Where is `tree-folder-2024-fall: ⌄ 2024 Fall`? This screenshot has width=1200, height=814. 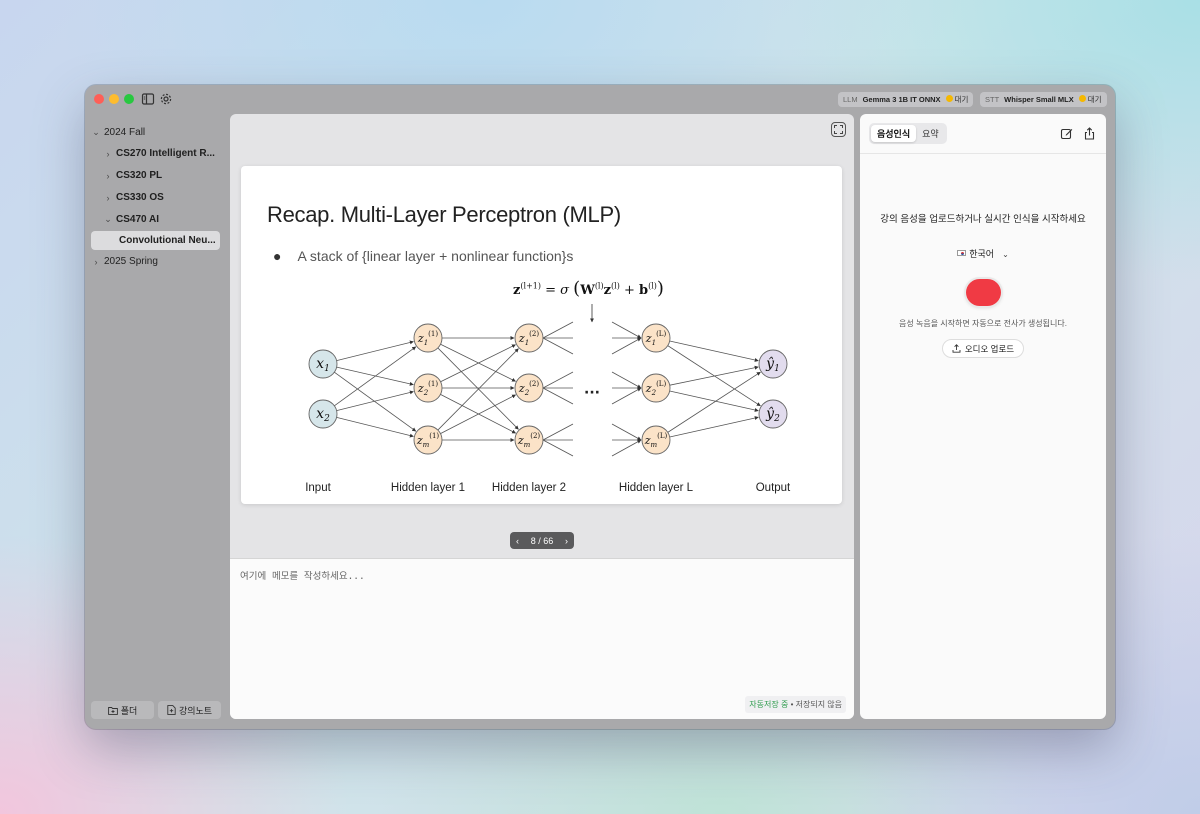
tree-folder-2024-fall: ⌄ 2024 Fall is located at coordinates (118, 132).